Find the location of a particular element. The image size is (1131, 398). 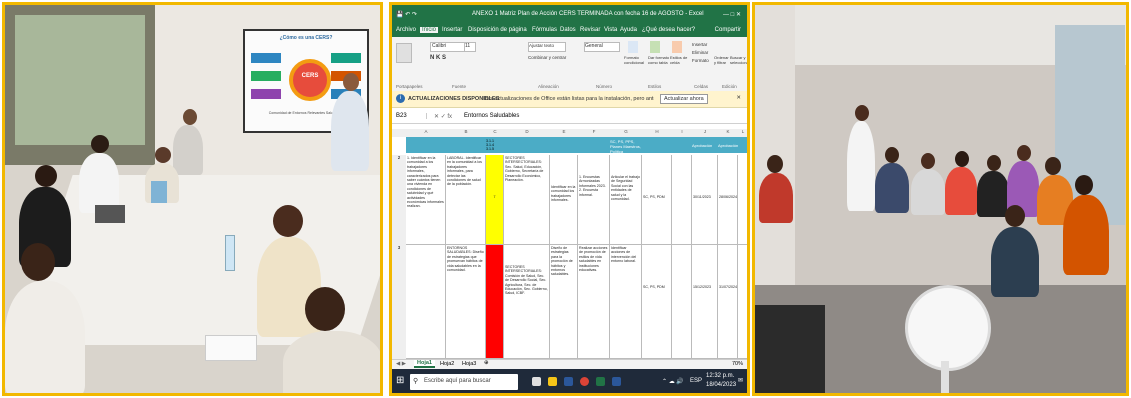

attendee is located at coordinates (99, 183).